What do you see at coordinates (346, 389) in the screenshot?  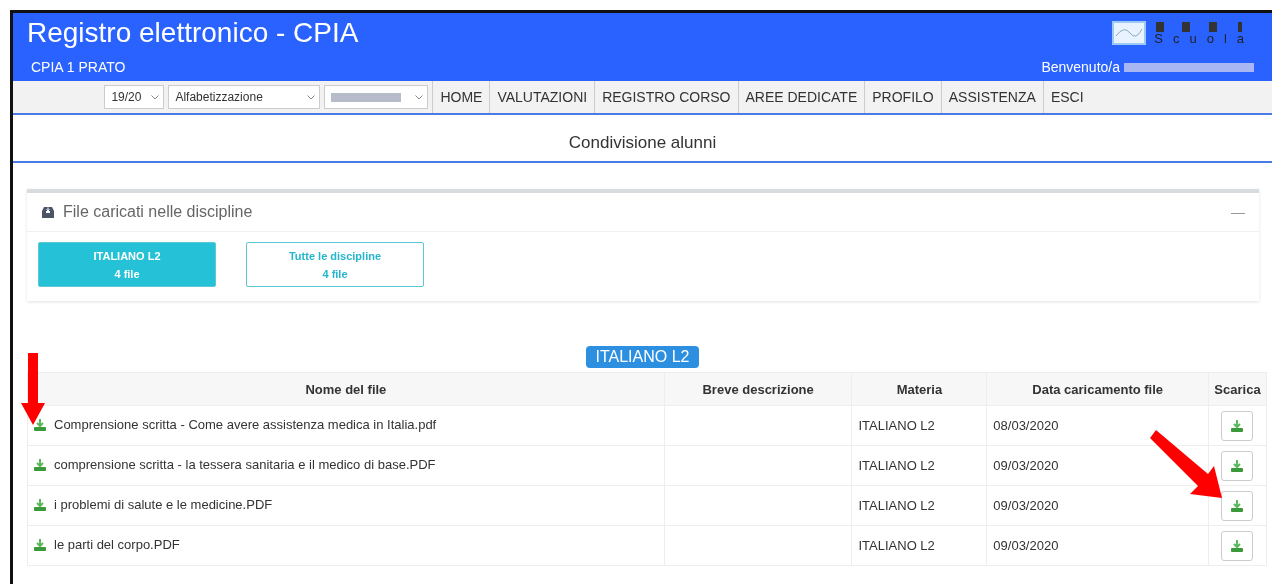 I see `column-header: Nome del file` at bounding box center [346, 389].